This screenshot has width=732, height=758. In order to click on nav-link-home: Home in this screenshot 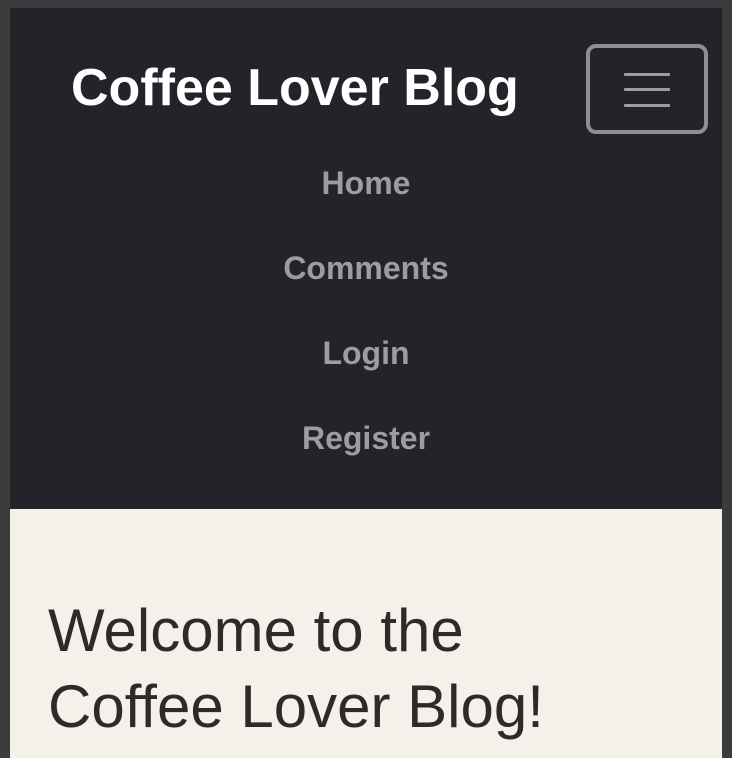, I will do `click(366, 183)`.